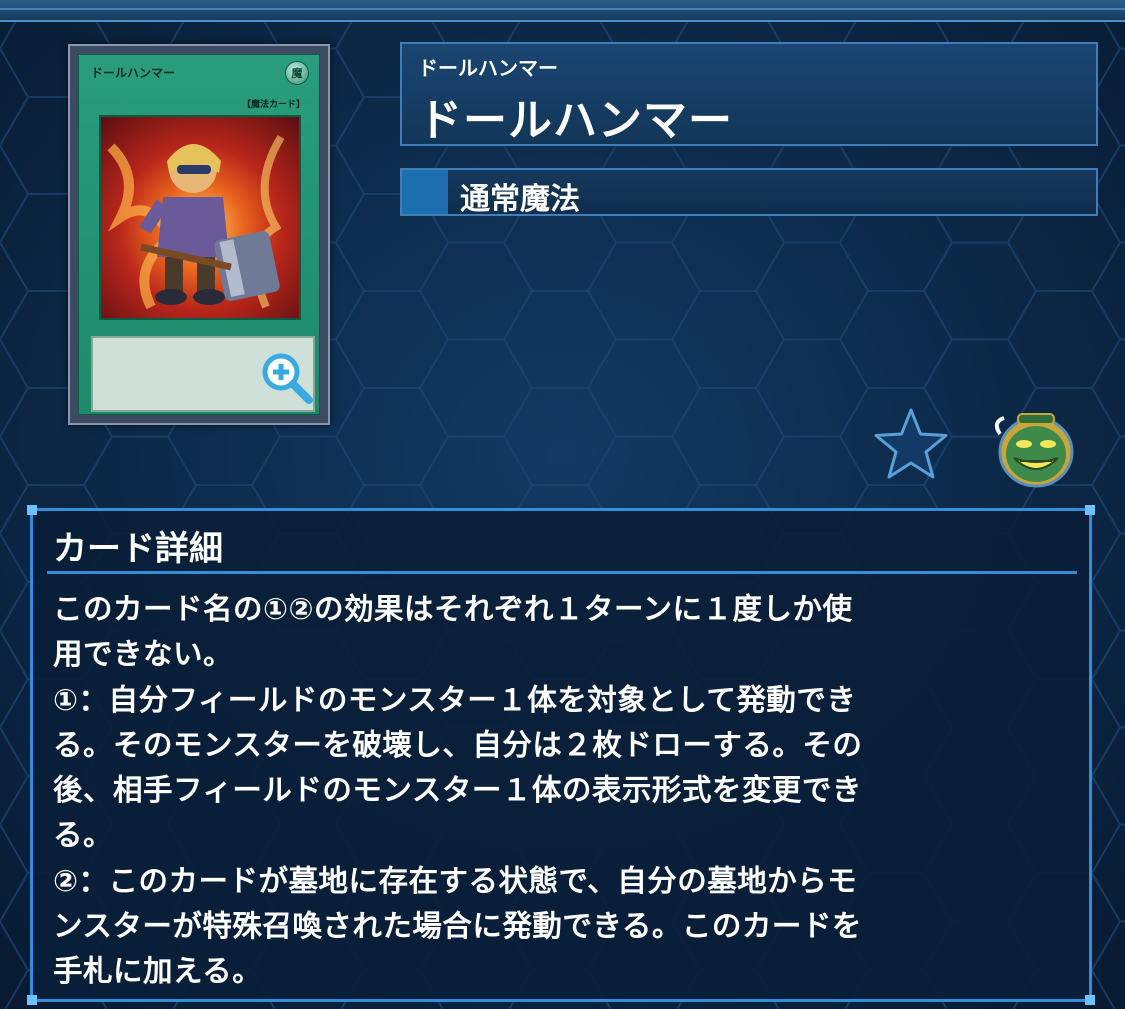 The width and height of the screenshot is (1125, 1009). I want to click on card-name-title: ドールハンマー, so click(575, 120).